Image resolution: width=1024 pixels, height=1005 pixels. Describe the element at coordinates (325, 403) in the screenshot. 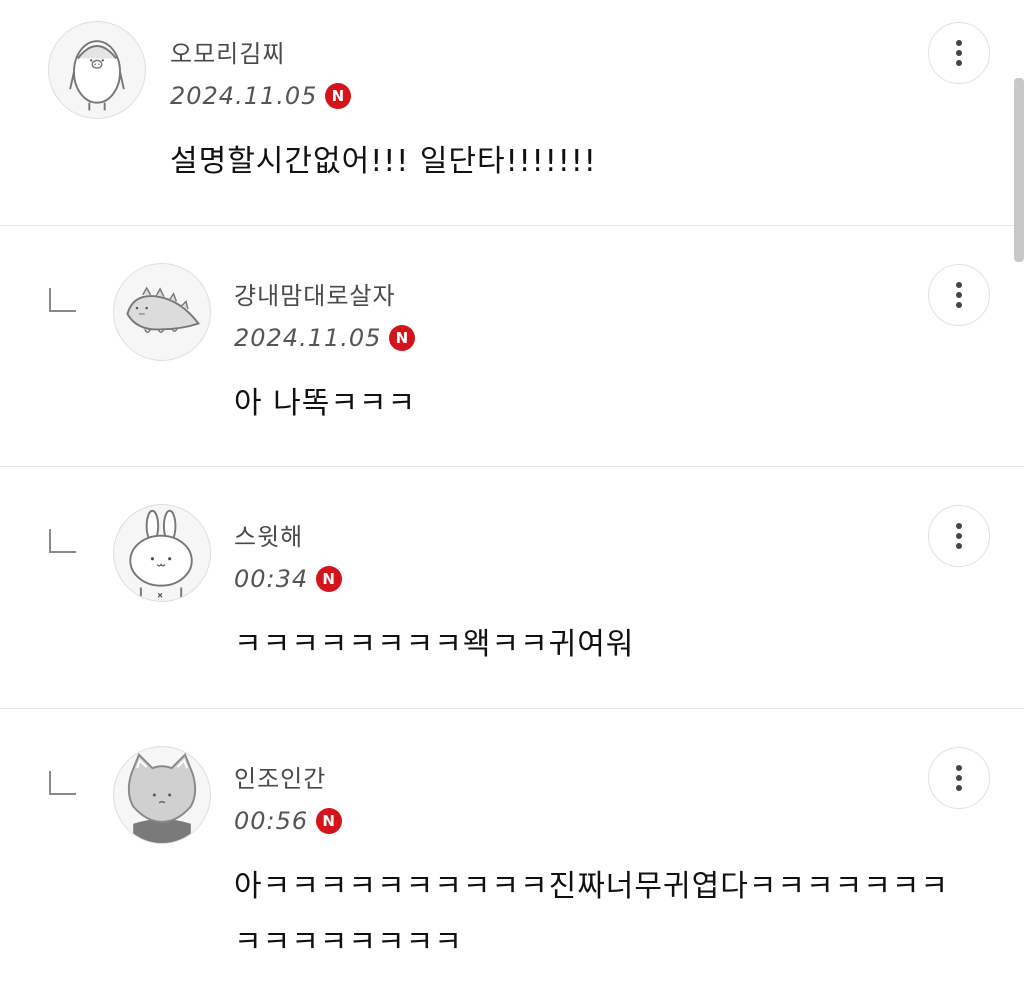

I see `comment-text: 아 나똑ㅋㅋㅋ` at that location.